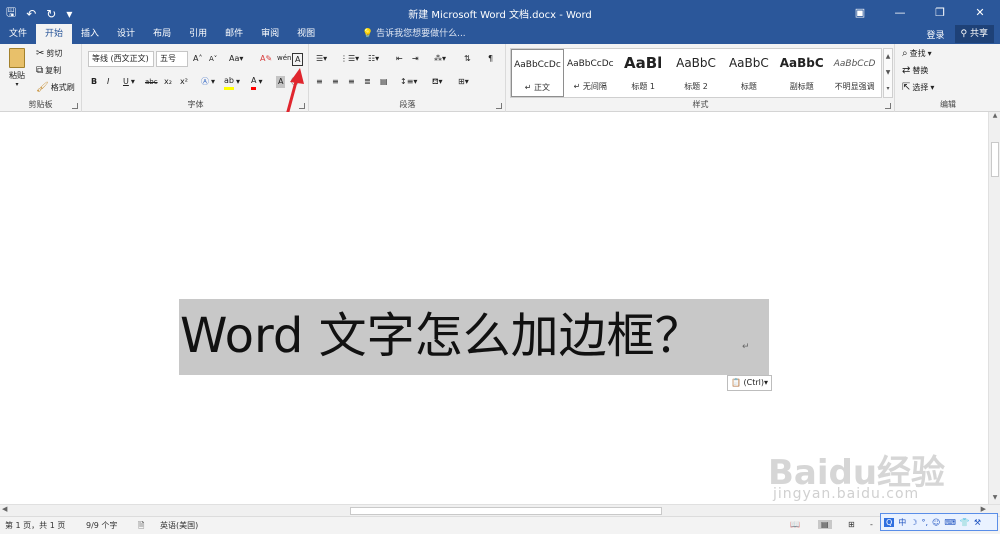 The height and width of the screenshot is (534, 1000). What do you see at coordinates (851, 524) in the screenshot?
I see `web-layout-icon: ⊞` at bounding box center [851, 524].